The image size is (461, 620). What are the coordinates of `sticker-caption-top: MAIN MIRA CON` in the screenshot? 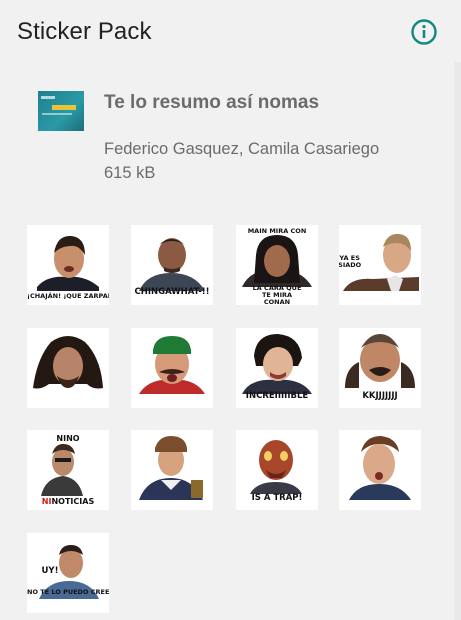 It's located at (277, 231).